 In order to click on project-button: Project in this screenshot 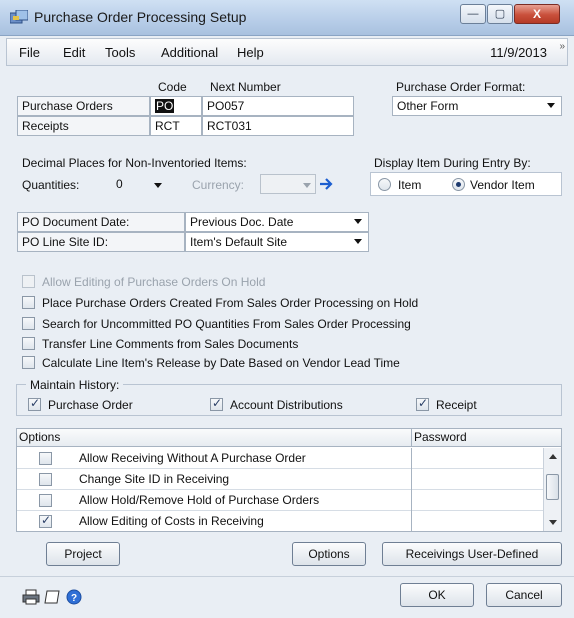, I will do `click(83, 554)`.